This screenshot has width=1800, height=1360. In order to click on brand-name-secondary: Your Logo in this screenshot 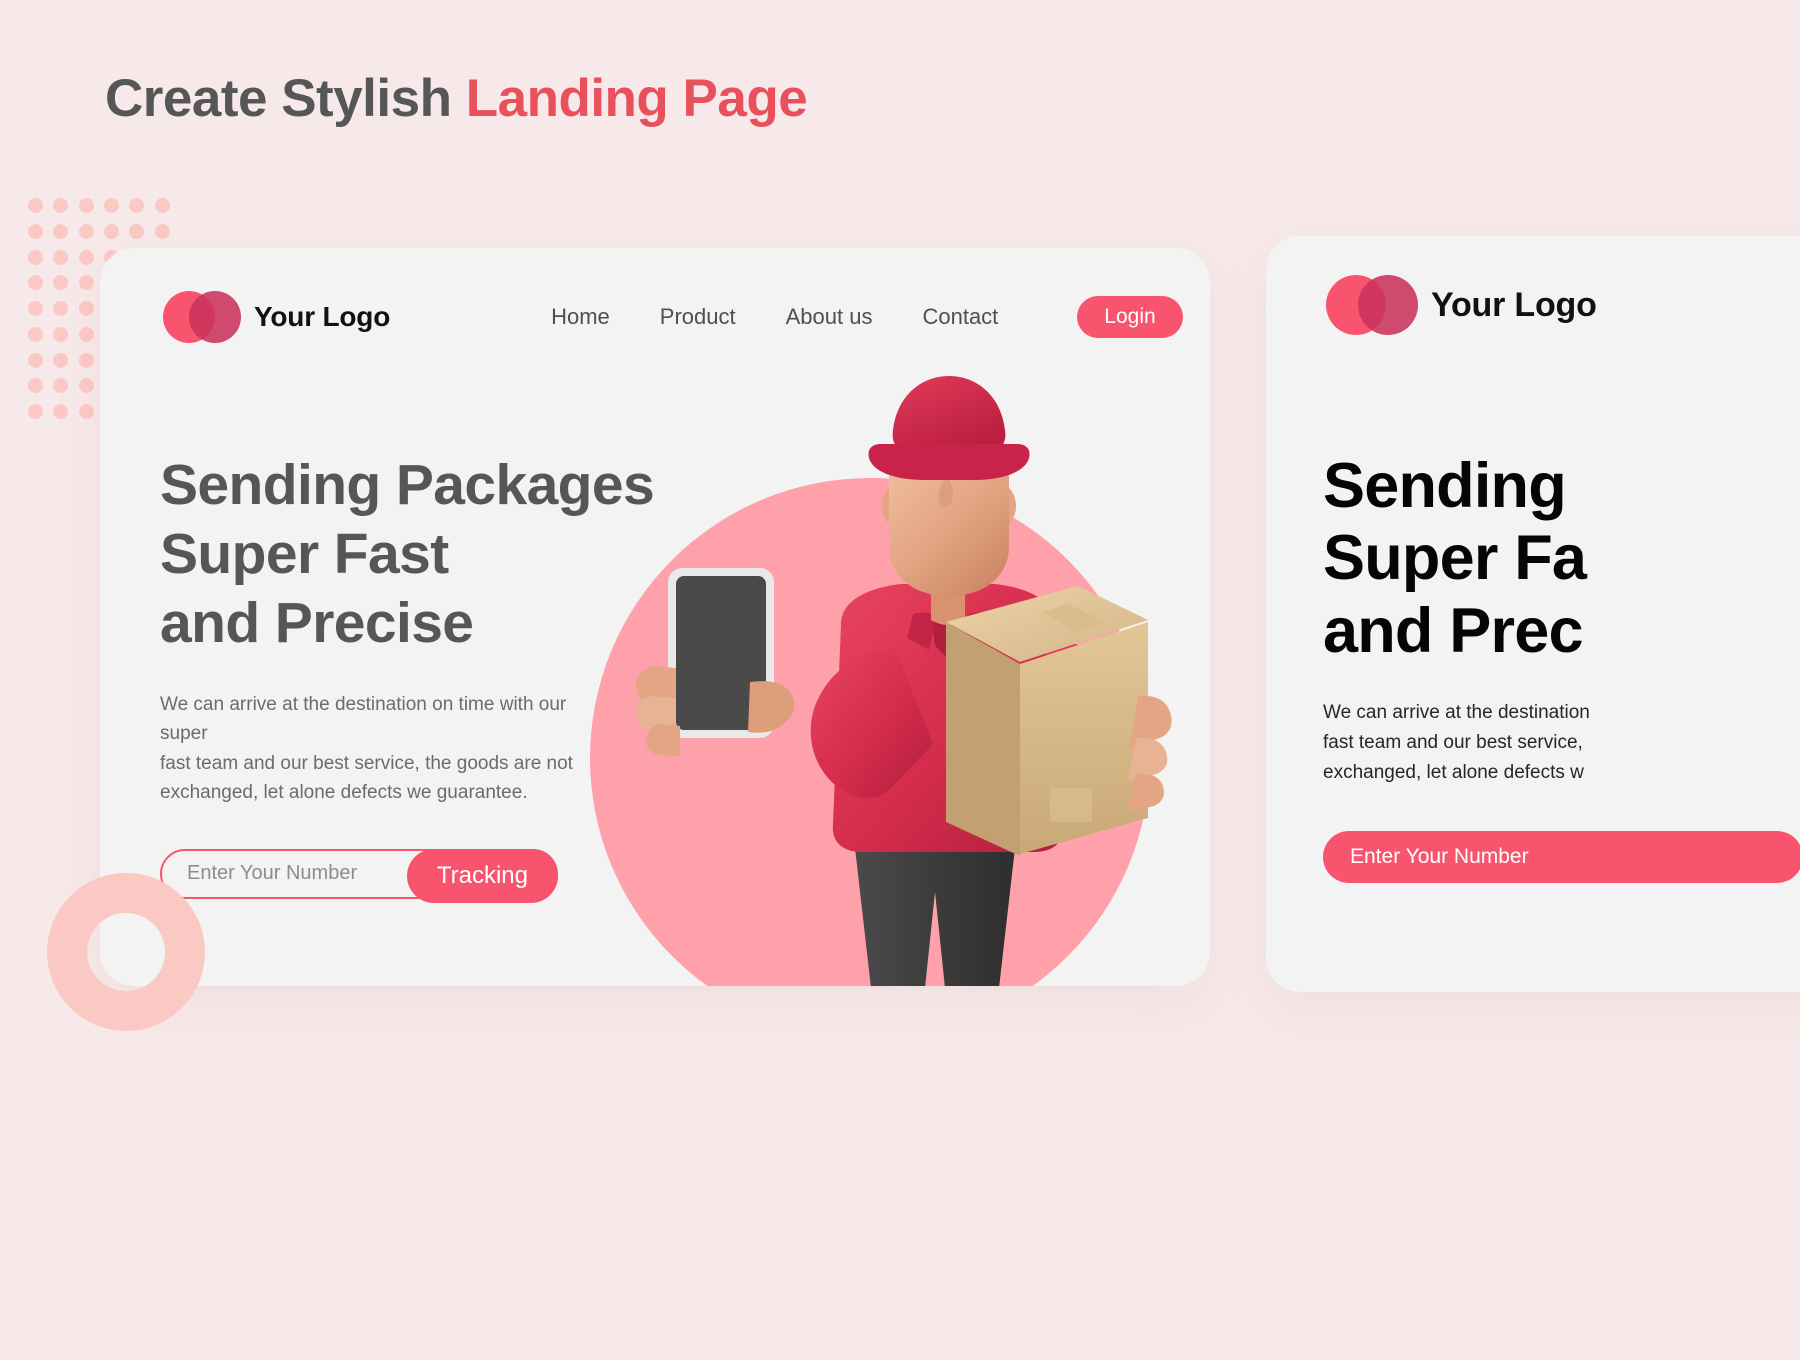, I will do `click(1514, 304)`.